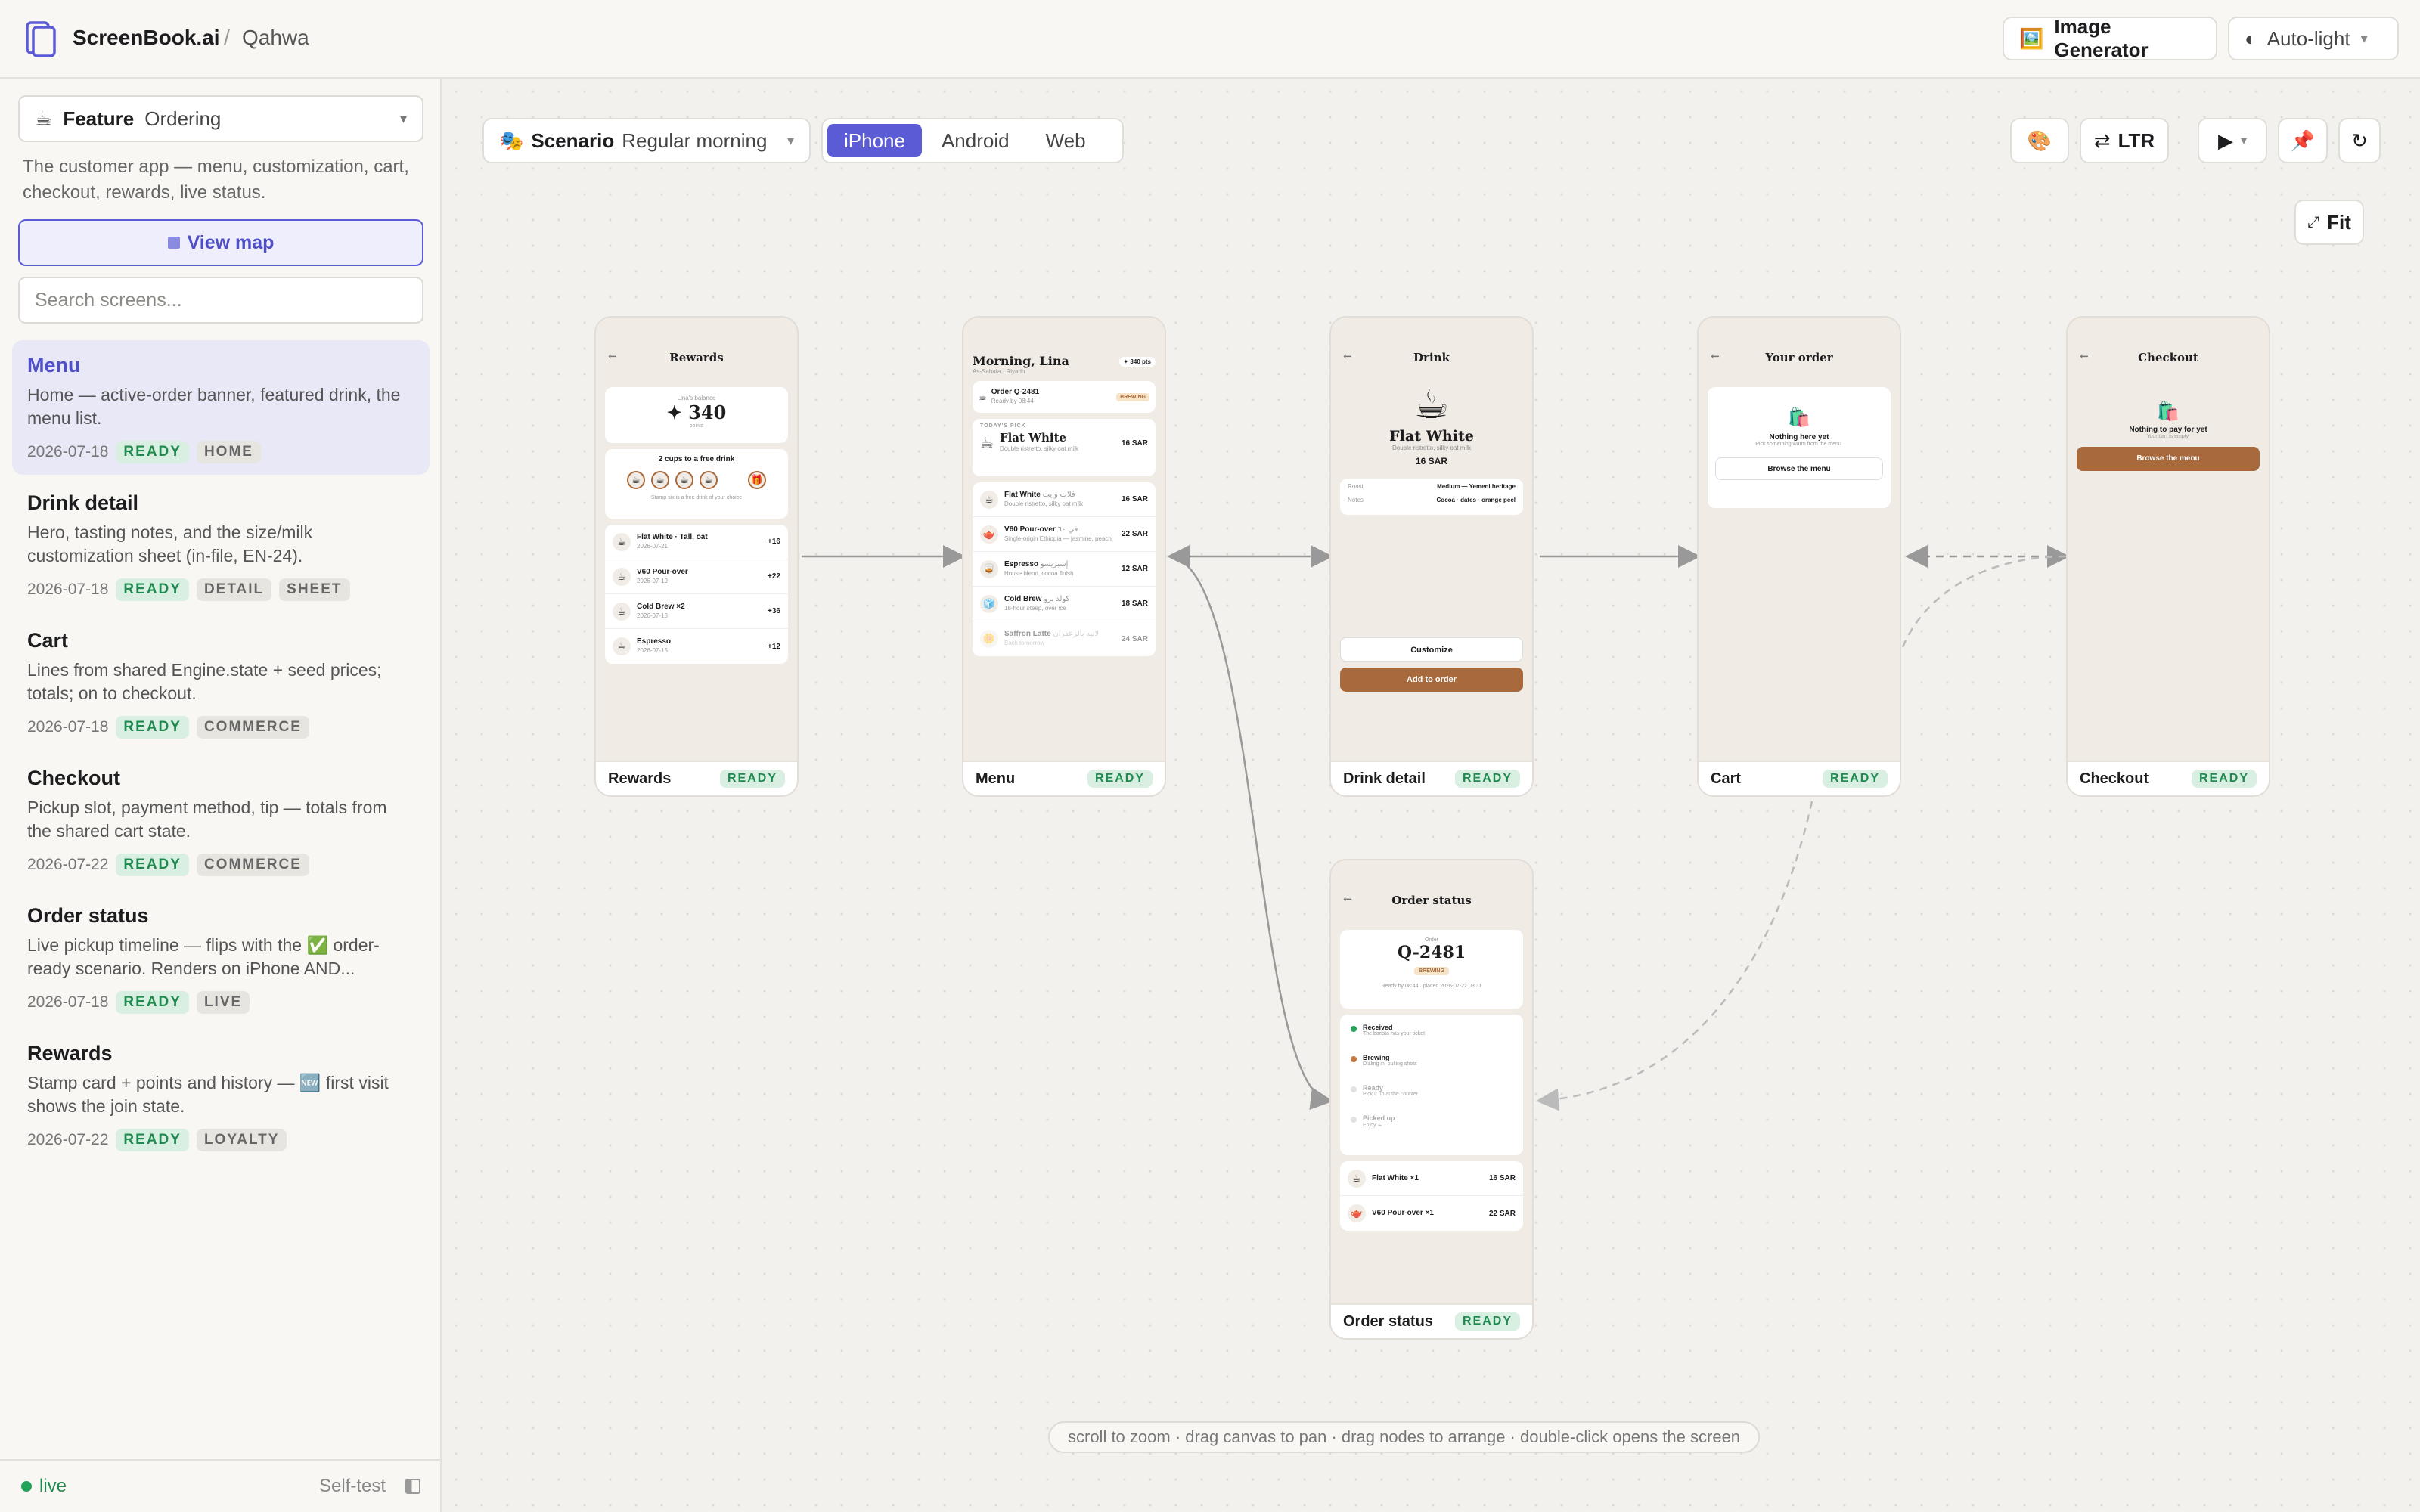  What do you see at coordinates (26, 1487) in the screenshot?
I see `live-dot-icon` at bounding box center [26, 1487].